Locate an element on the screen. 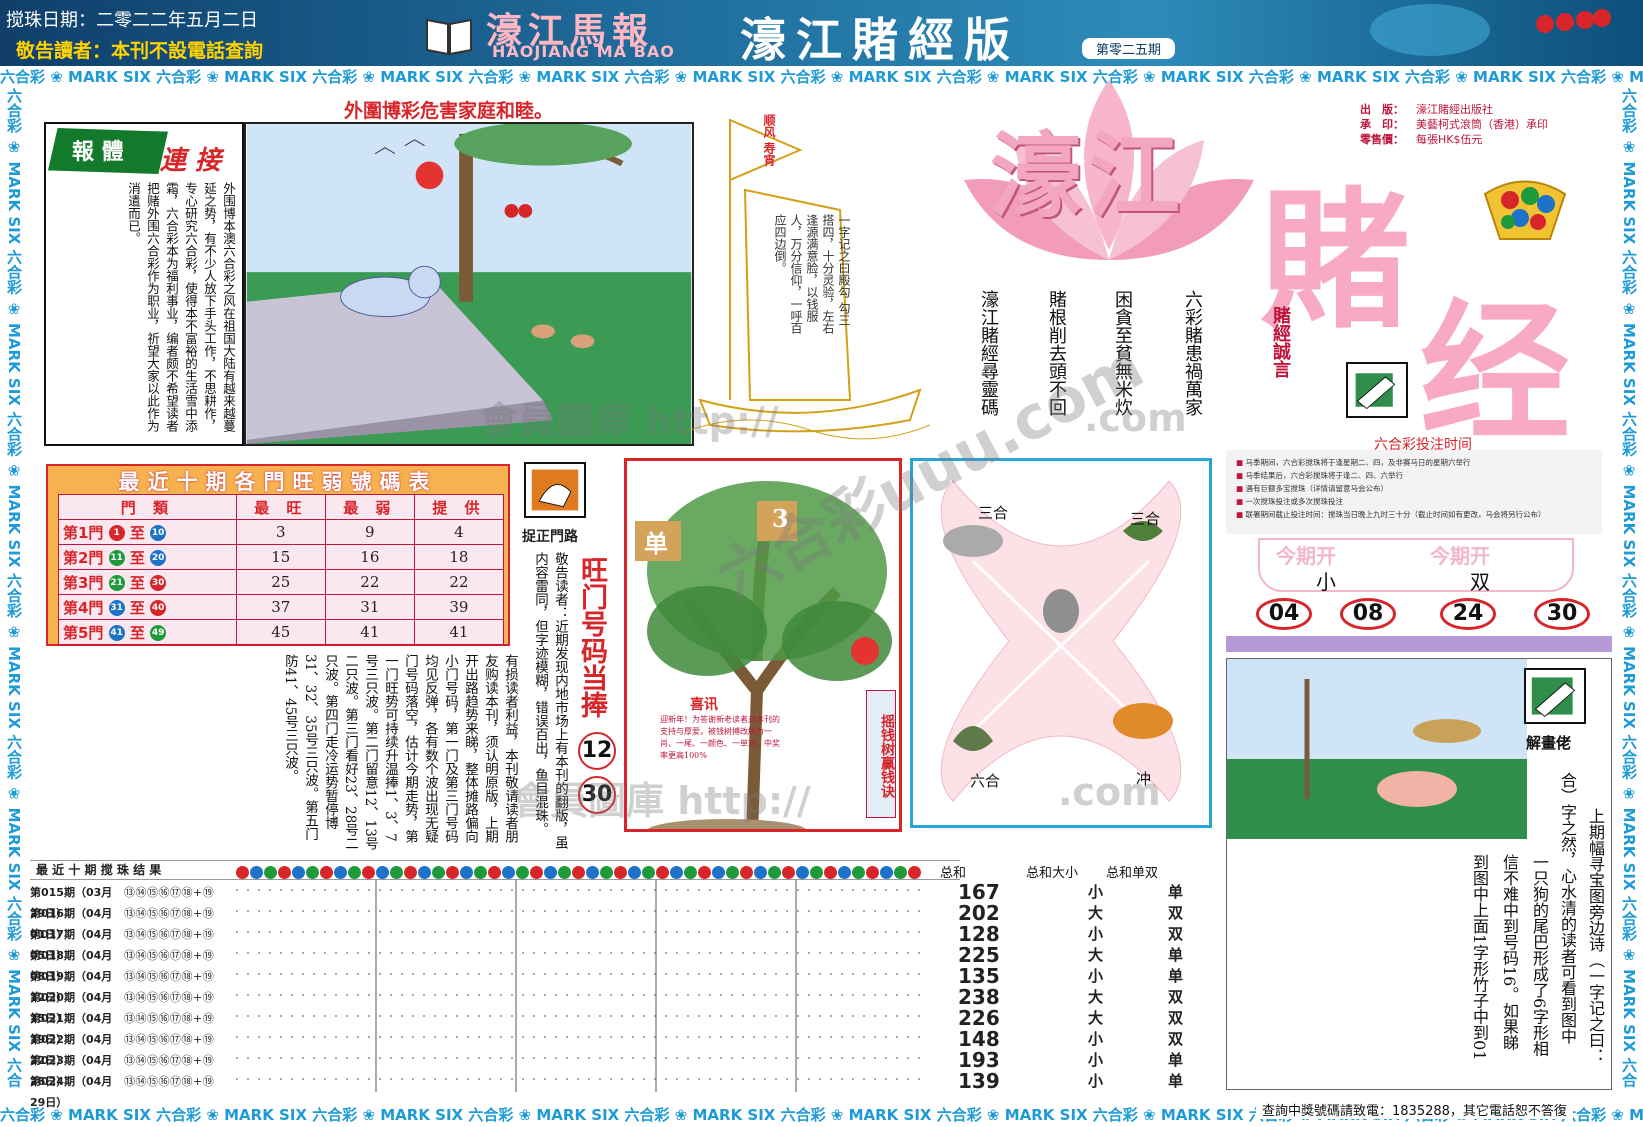 The height and width of the screenshot is (1127, 1643). edition-title: 濠江賭經版 is located at coordinates (880, 40).